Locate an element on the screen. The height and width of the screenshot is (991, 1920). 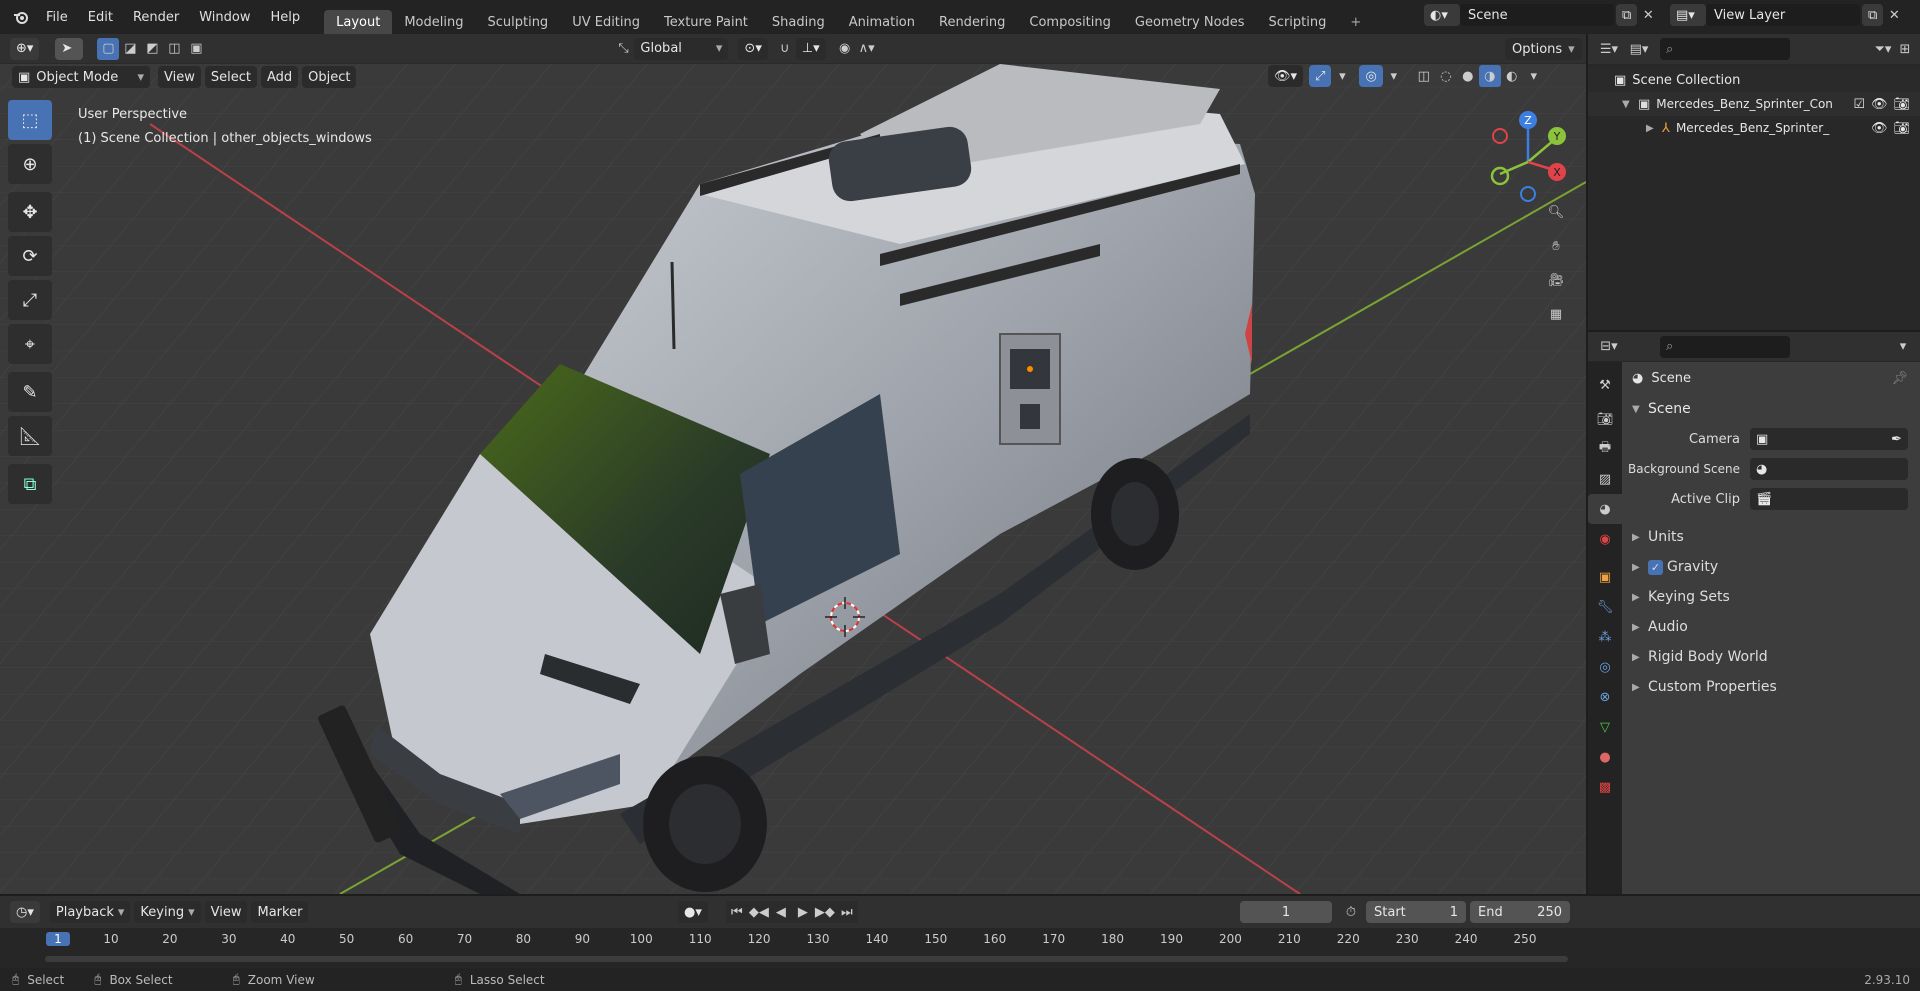
exclude-checkbox-icon: ☑ is located at coordinates (1859, 104).